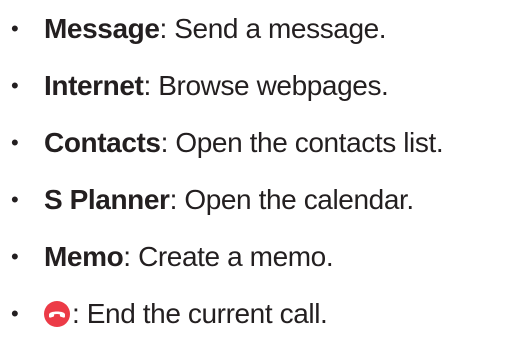 The width and height of the screenshot is (516, 342). I want to click on item-text: Contacts: Open the contacts list., so click(244, 142).